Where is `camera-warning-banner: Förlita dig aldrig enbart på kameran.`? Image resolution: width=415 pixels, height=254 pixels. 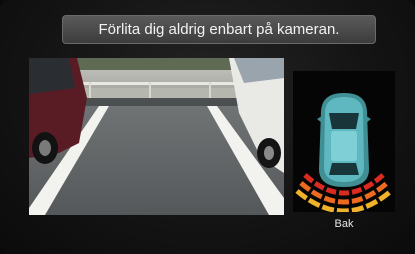 camera-warning-banner: Förlita dig aldrig enbart på kameran. is located at coordinates (219, 29).